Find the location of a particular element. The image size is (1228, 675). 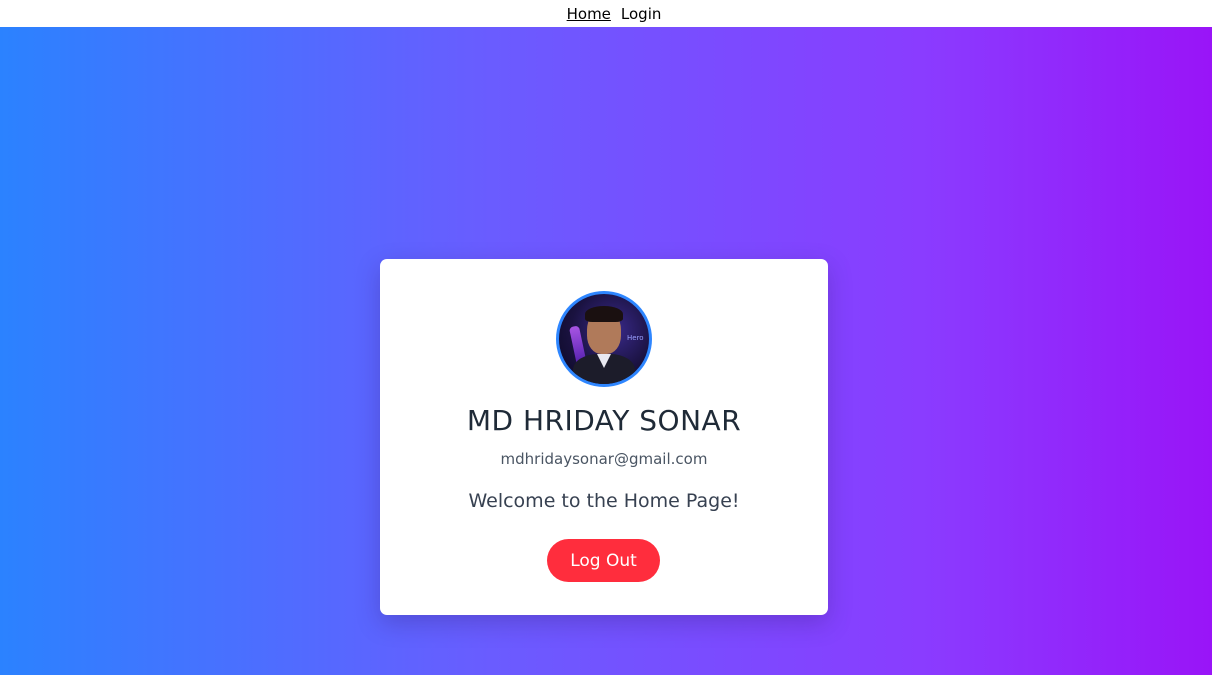

avatar-caption: Hero is located at coordinates (635, 338).